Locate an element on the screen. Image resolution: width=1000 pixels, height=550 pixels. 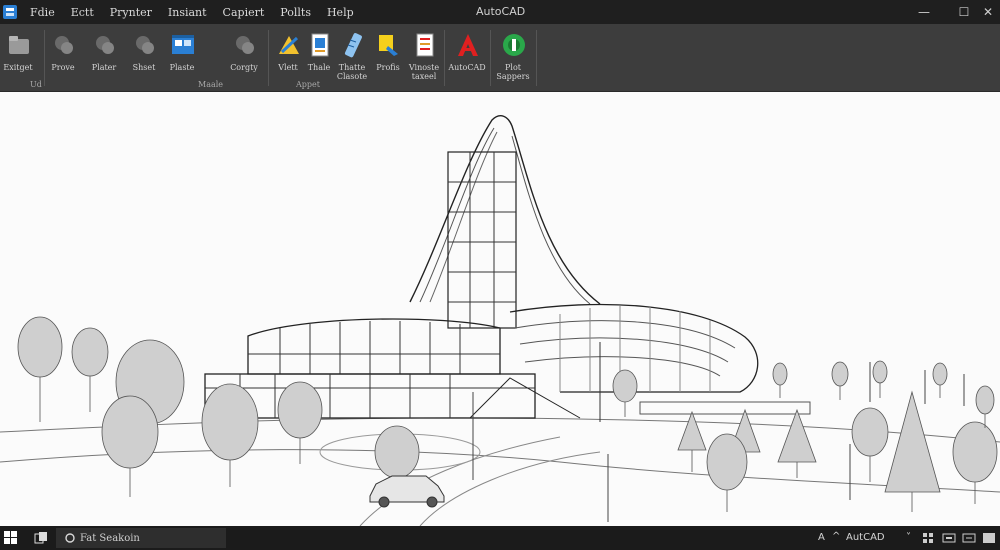
vinoste-button: Vinoste taxeel is located at coordinates (424, 55).